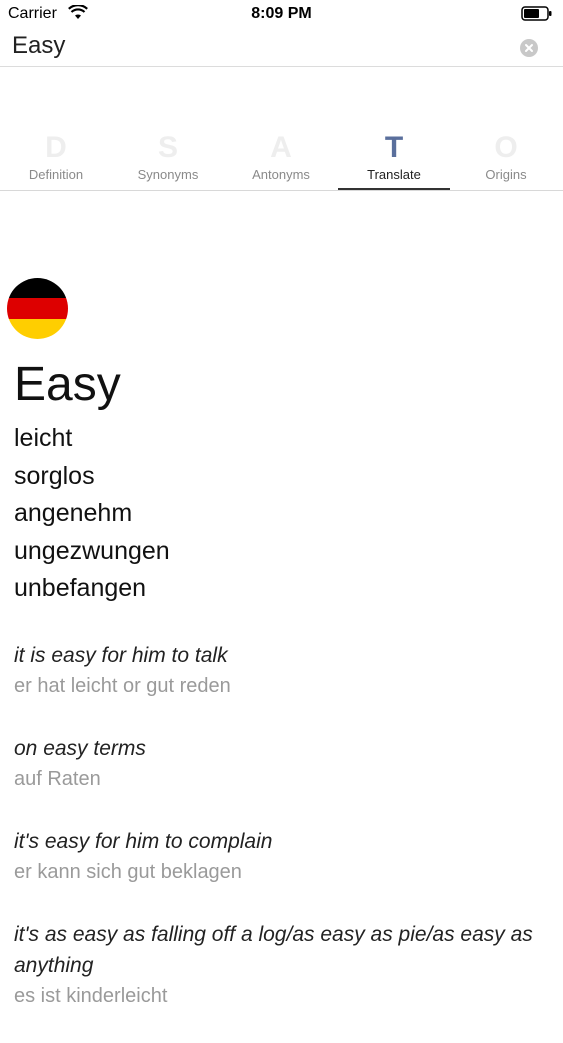 The image size is (563, 1043). Describe the element at coordinates (281, 174) in the screenshot. I see `tab-antonyms-label: Antonyms` at that location.